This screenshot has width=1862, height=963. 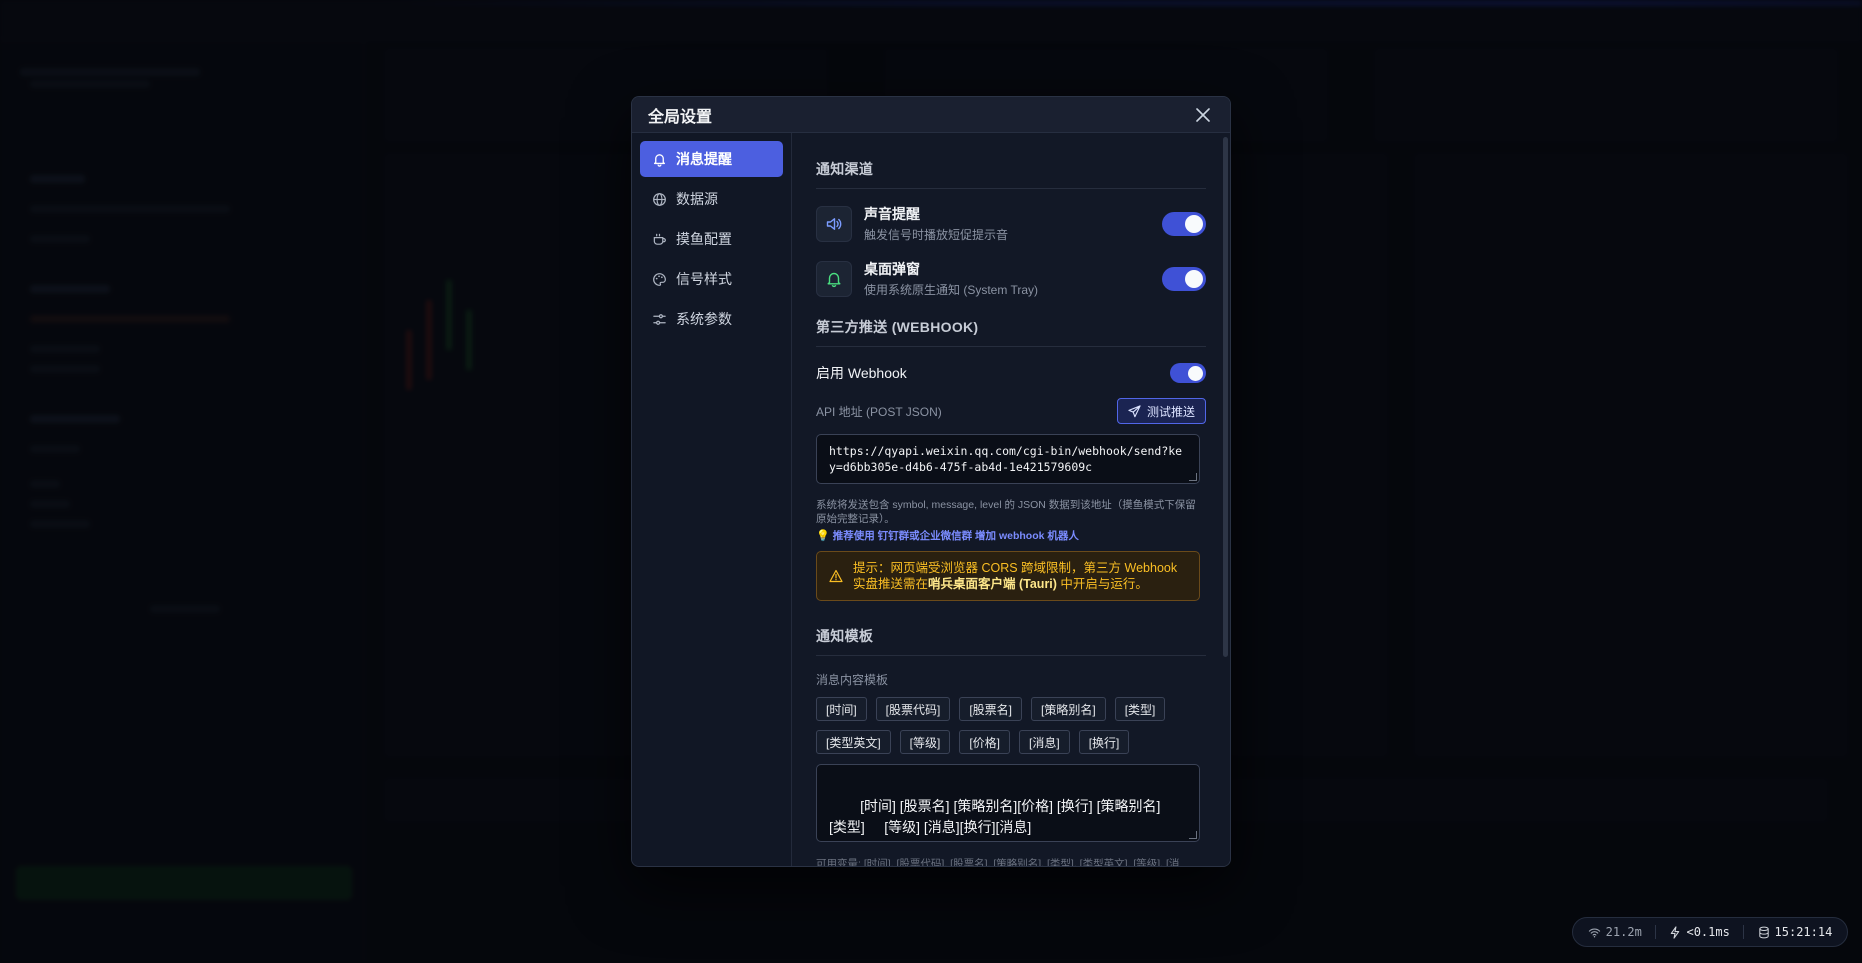 What do you see at coordinates (680, 117) in the screenshot?
I see `modal-title: 全局设置` at bounding box center [680, 117].